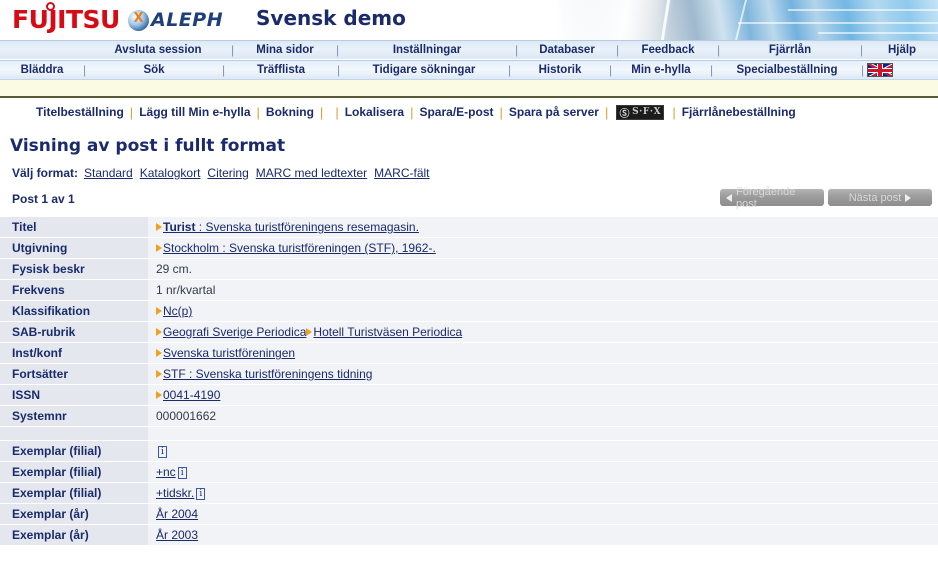  Describe the element at coordinates (307, 227) in the screenshot. I see `record-link-text: : Svenska turistföreningens resemagasin.` at that location.